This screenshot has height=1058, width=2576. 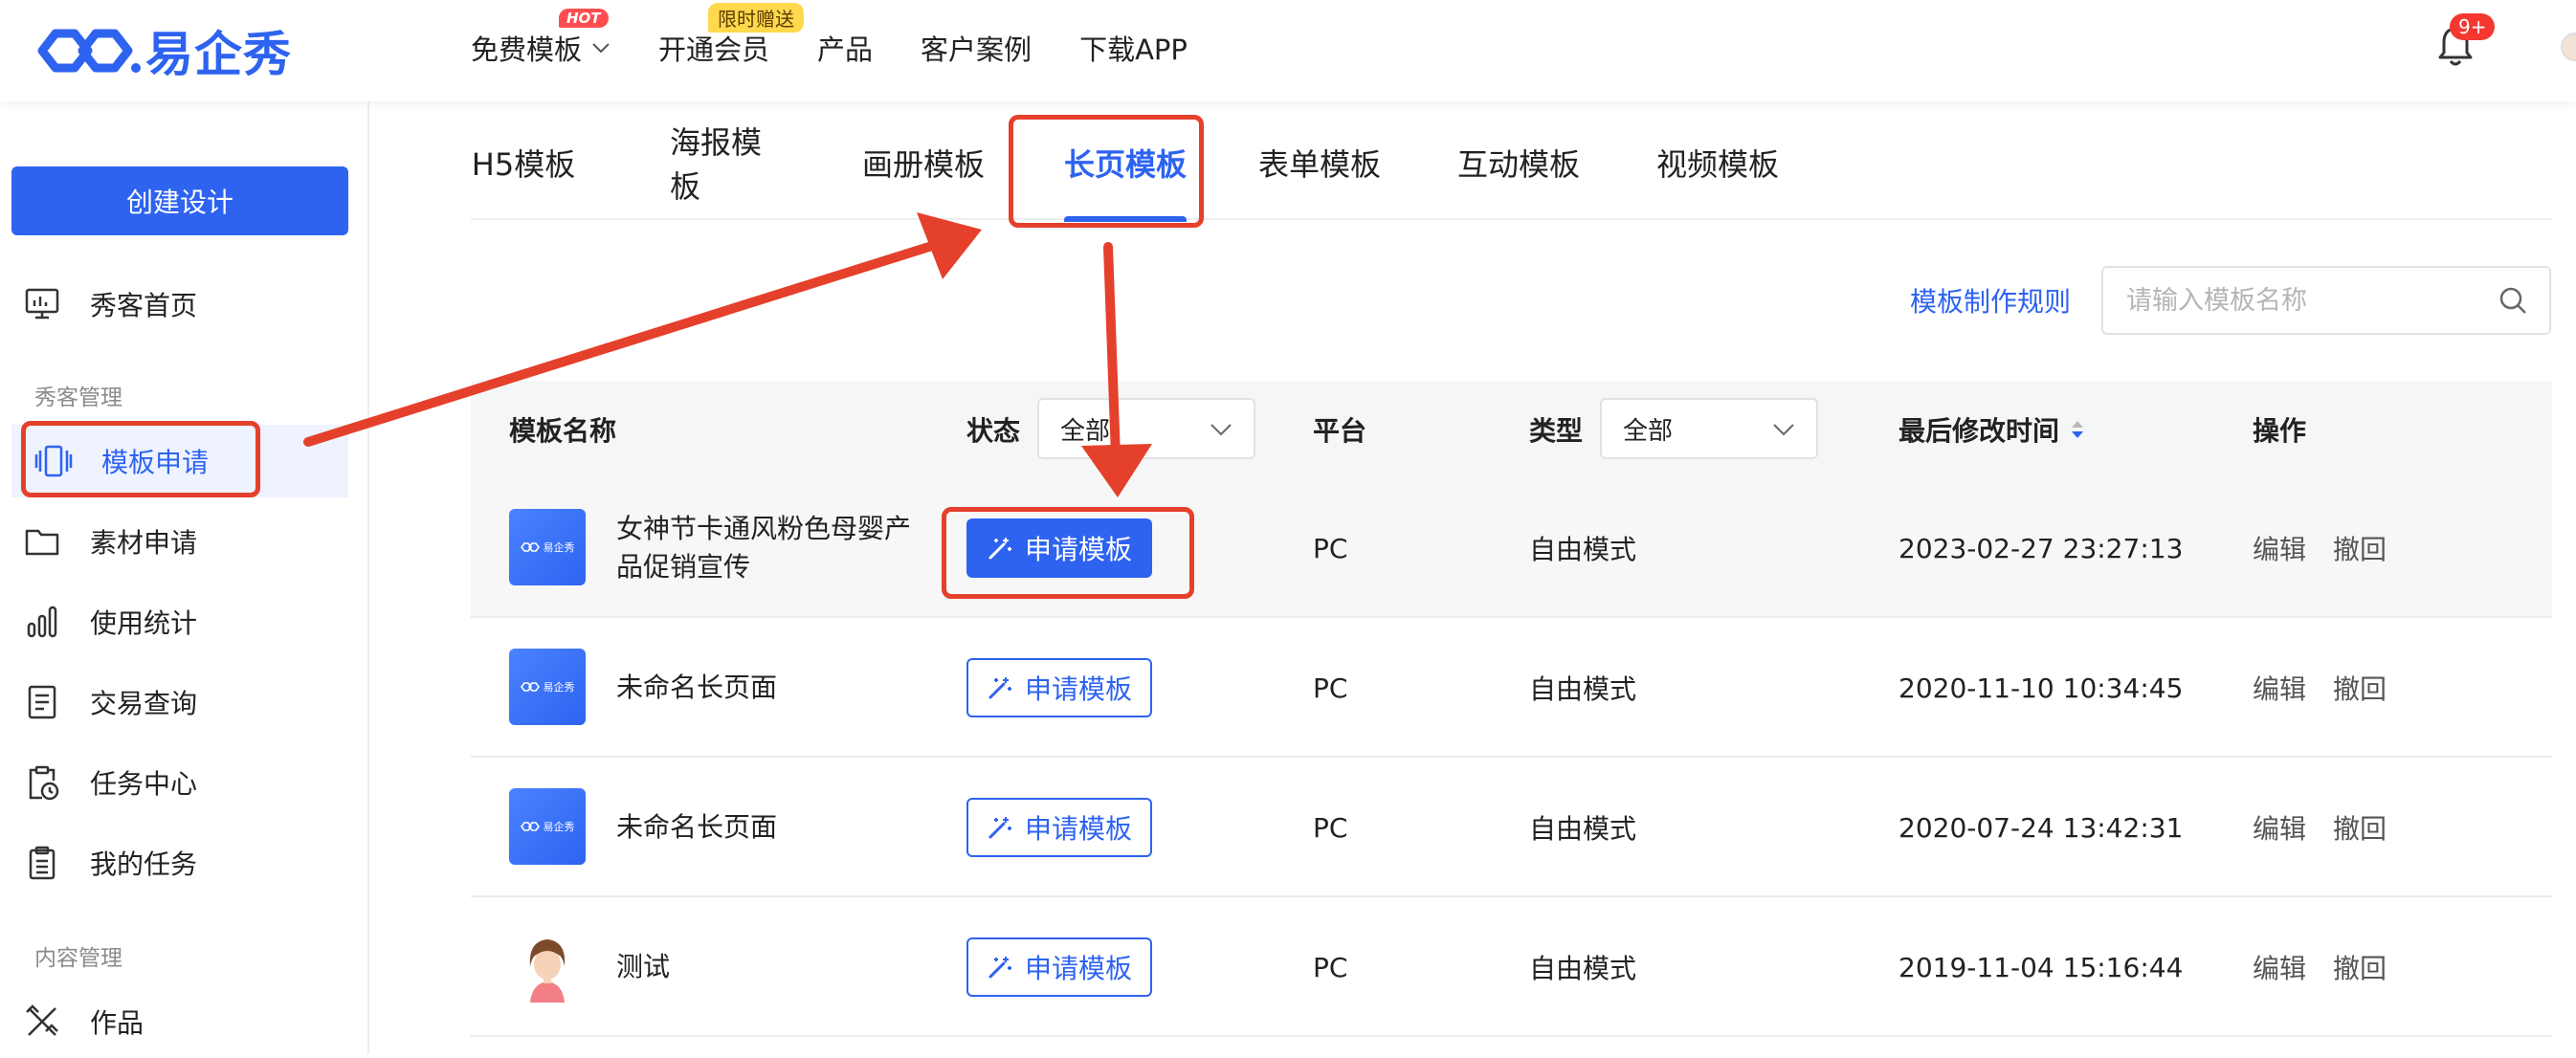 I want to click on top-header: 易企秀 免费模板 HOT 开通会员 限时赠送 产品 客户案例 下载APP 9+, so click(x=1288, y=50).